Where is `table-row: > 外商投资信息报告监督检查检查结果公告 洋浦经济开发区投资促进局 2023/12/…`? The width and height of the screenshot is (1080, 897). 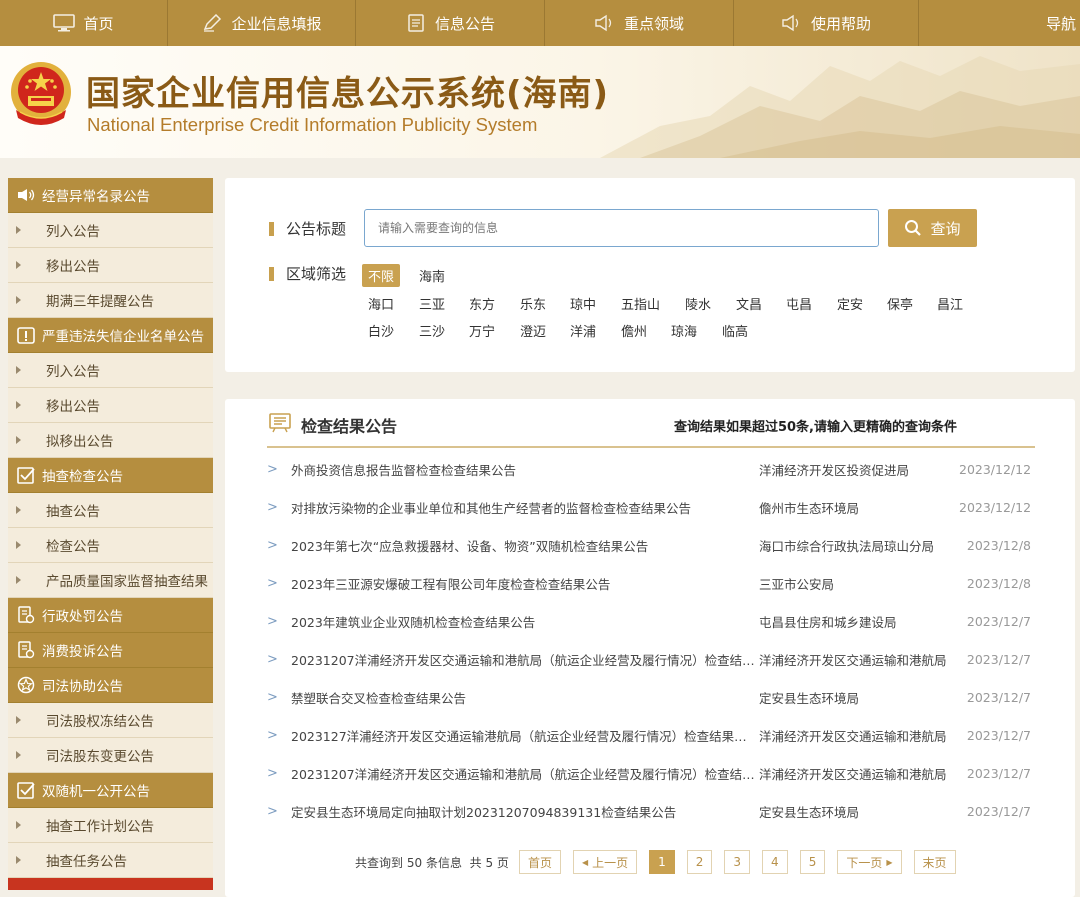
table-row: > 外商投资信息报告监督检查检查结果公告 洋浦经济开发区投资促进局 2023/12/… is located at coordinates (652, 469).